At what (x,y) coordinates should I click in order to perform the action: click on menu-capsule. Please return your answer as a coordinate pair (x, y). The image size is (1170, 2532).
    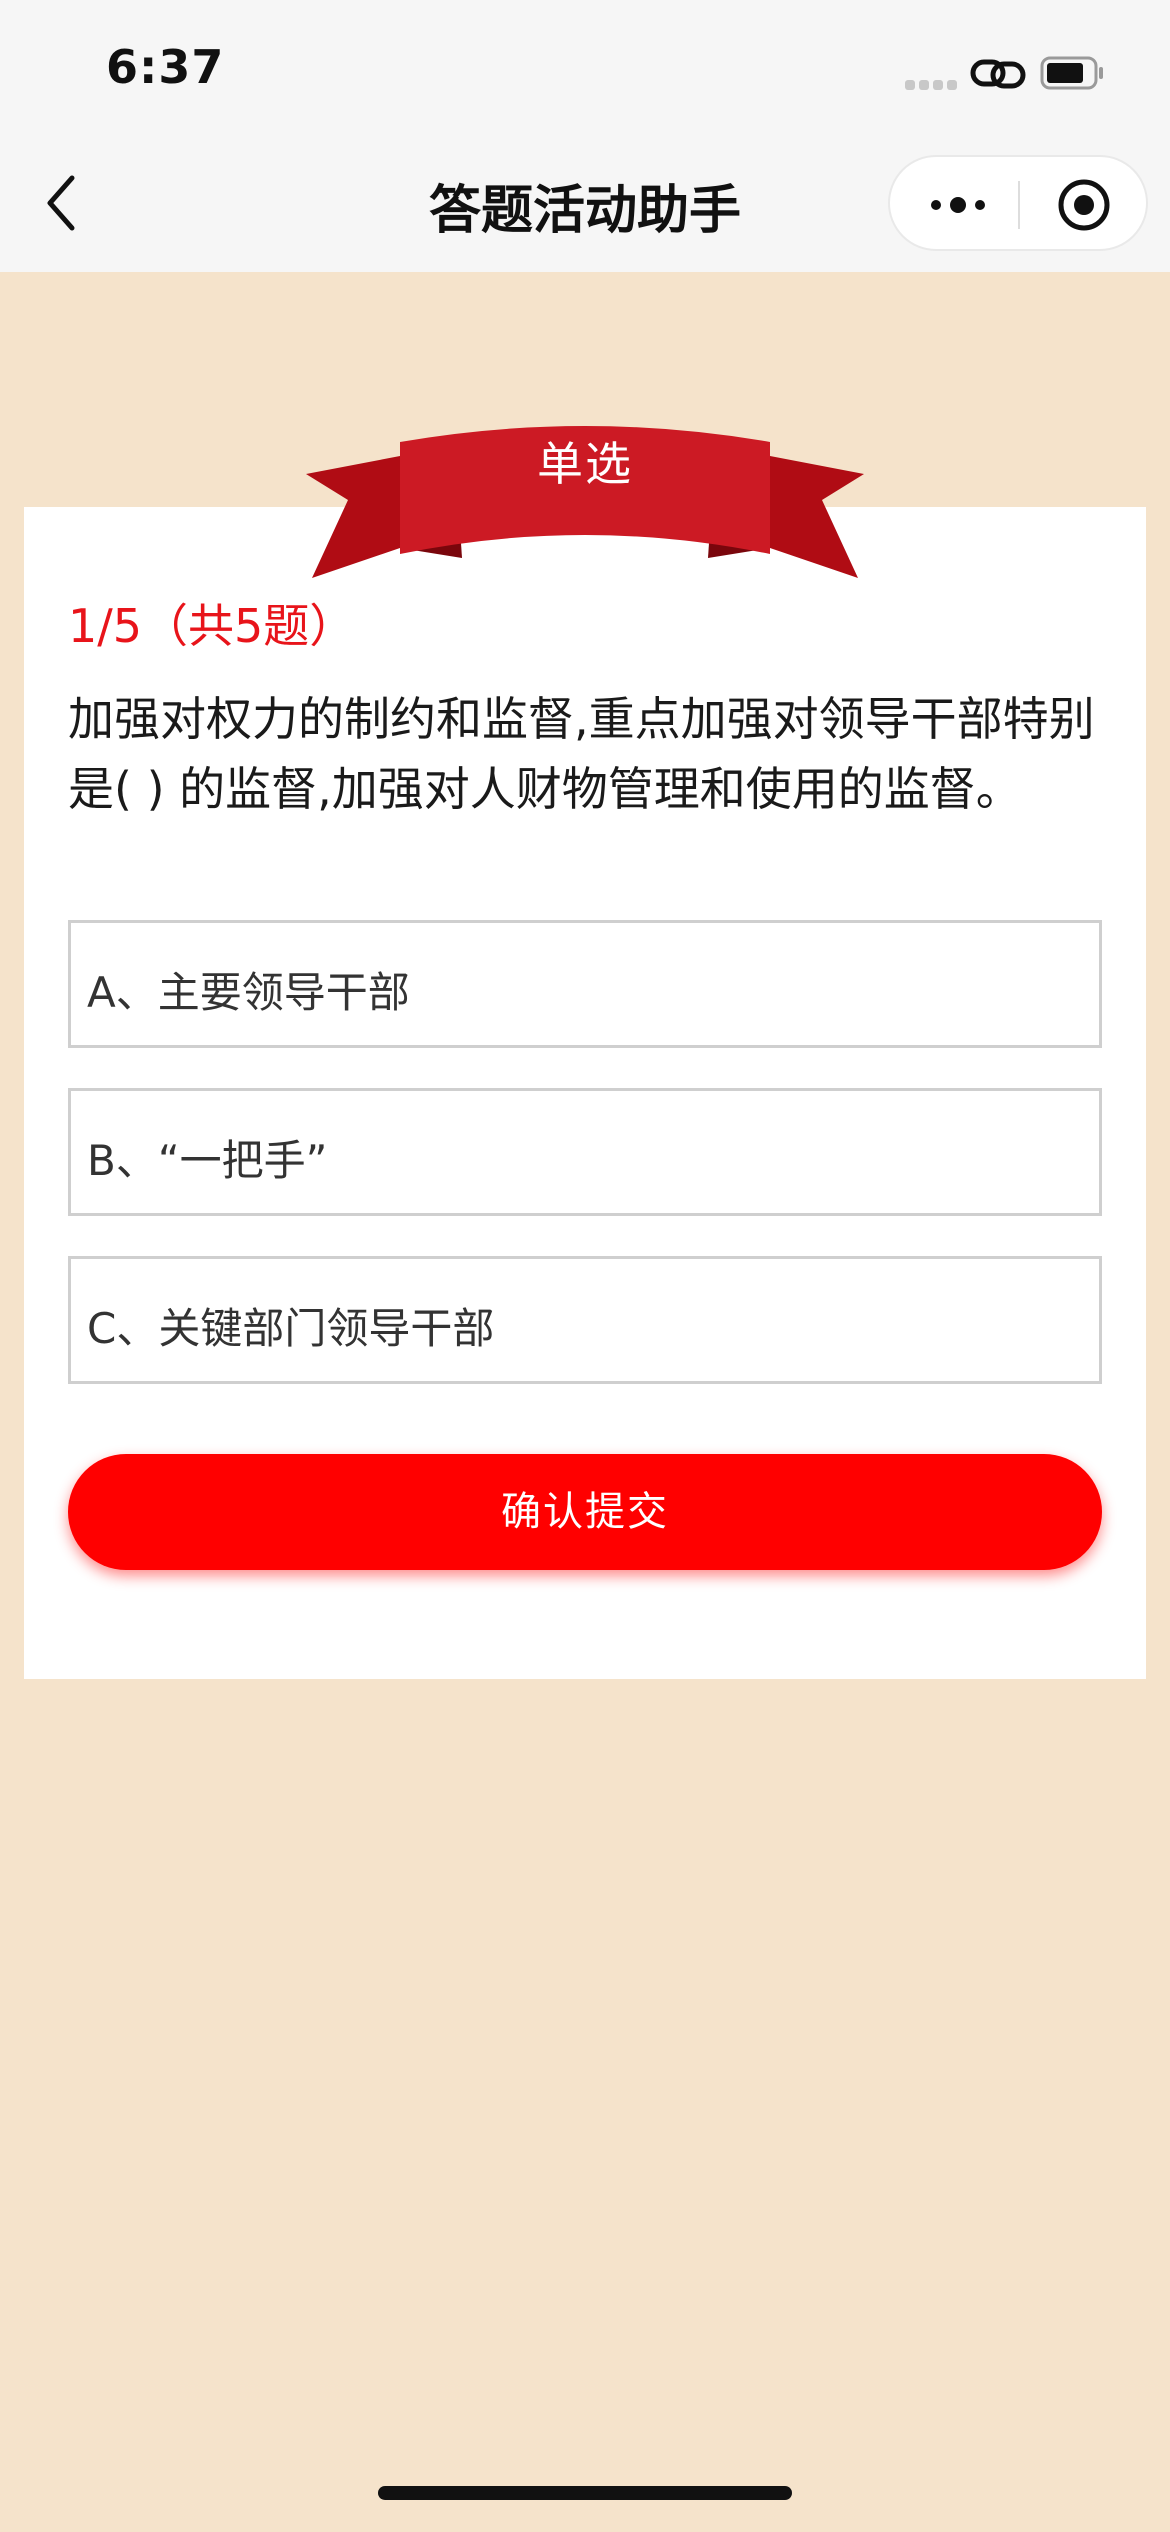
    Looking at the image, I should click on (1018, 203).